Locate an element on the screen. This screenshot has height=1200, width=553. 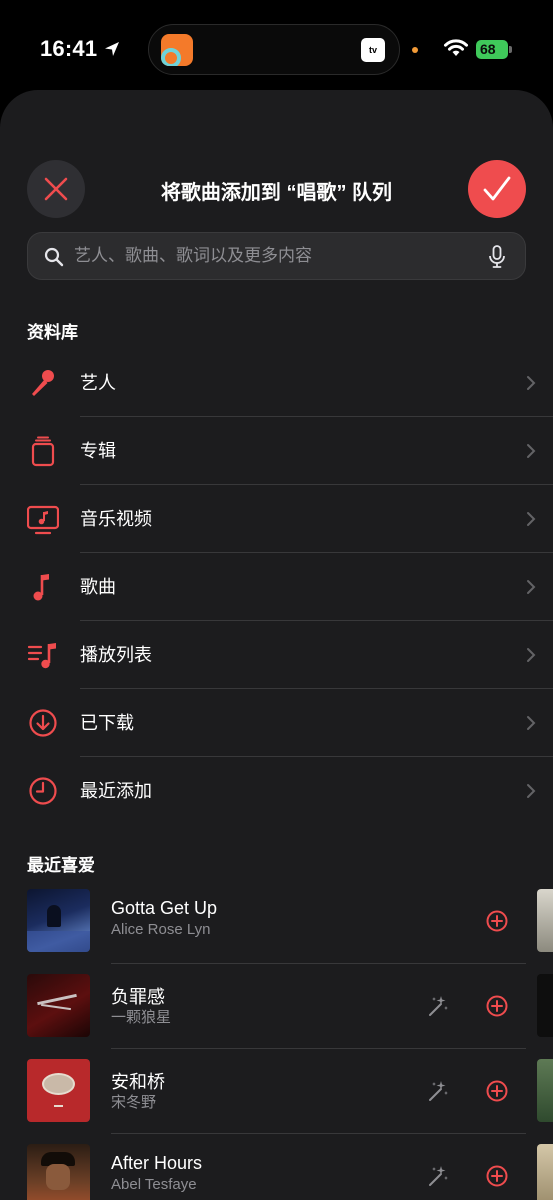
library-item-music-videos: 音乐视频 is located at coordinates (276, 519).